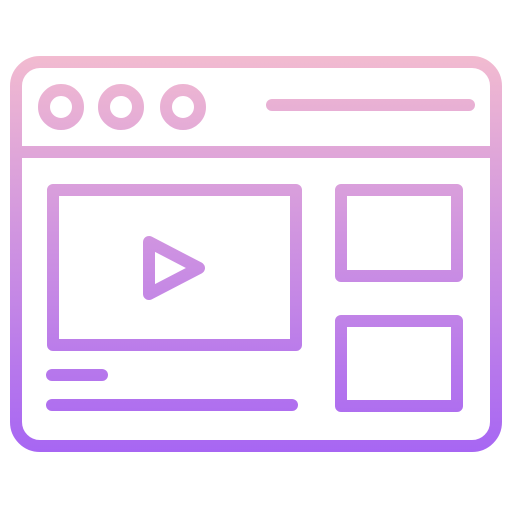 The image size is (512, 512). I want to click on thumbnail-top, so click(399, 233).